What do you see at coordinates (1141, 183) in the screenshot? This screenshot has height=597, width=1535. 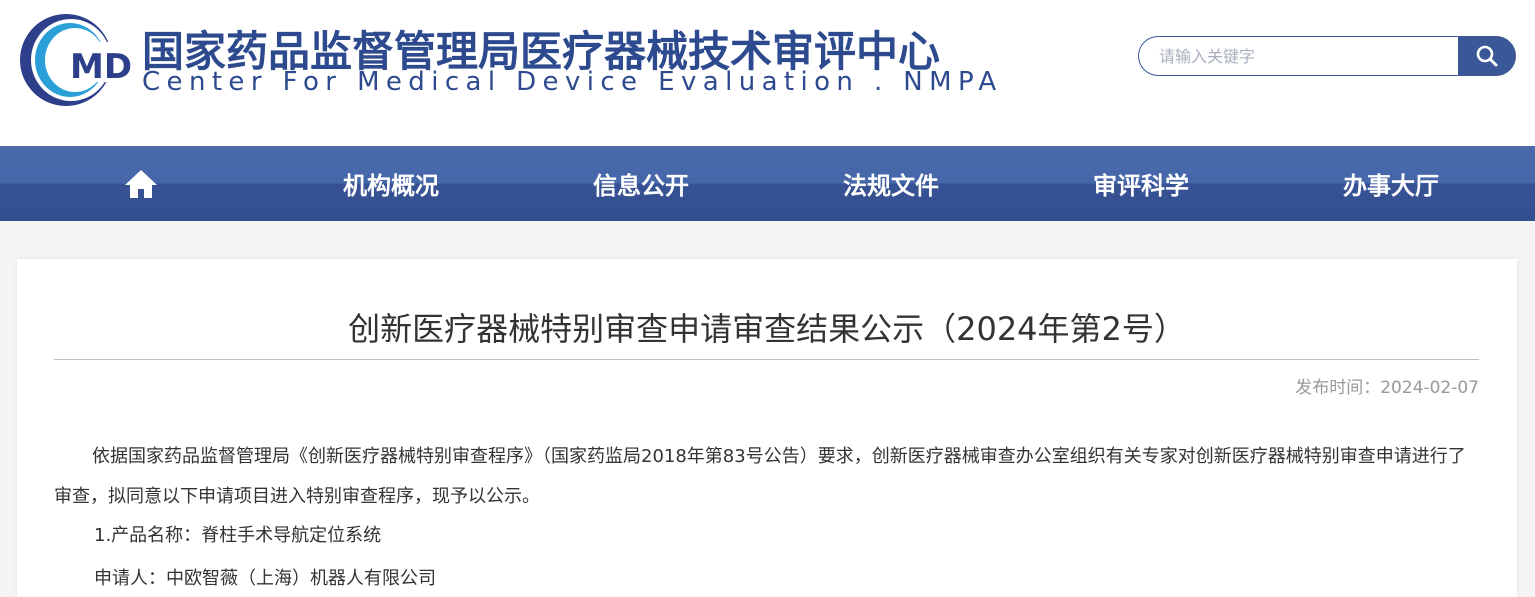 I see `nav-item-review-science: 审评科学` at bounding box center [1141, 183].